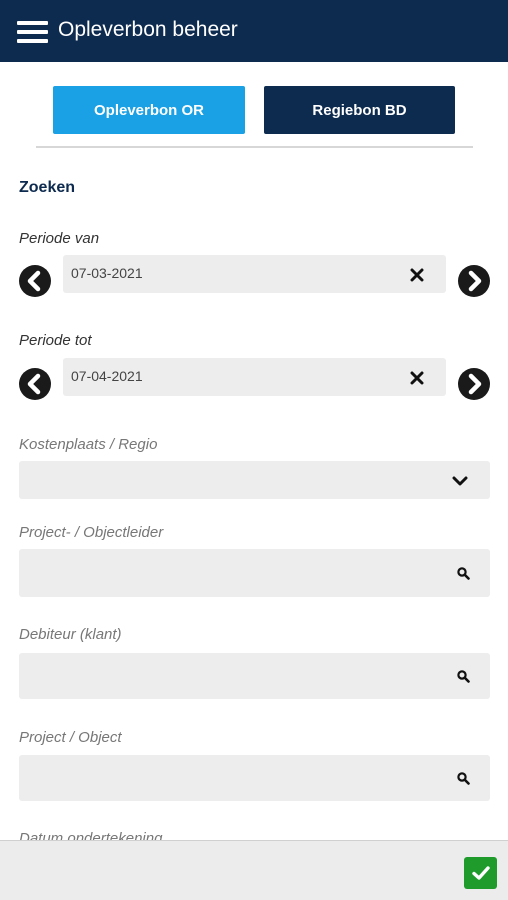 This screenshot has width=508, height=900. I want to click on periode-van-field: 07-03-2021, so click(254, 274).